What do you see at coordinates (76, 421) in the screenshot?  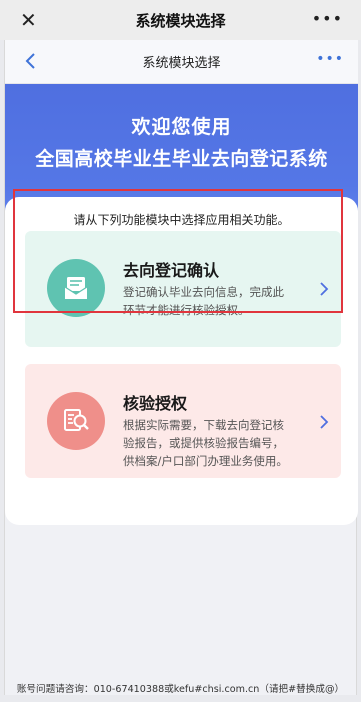 I see `verify-search-icon` at bounding box center [76, 421].